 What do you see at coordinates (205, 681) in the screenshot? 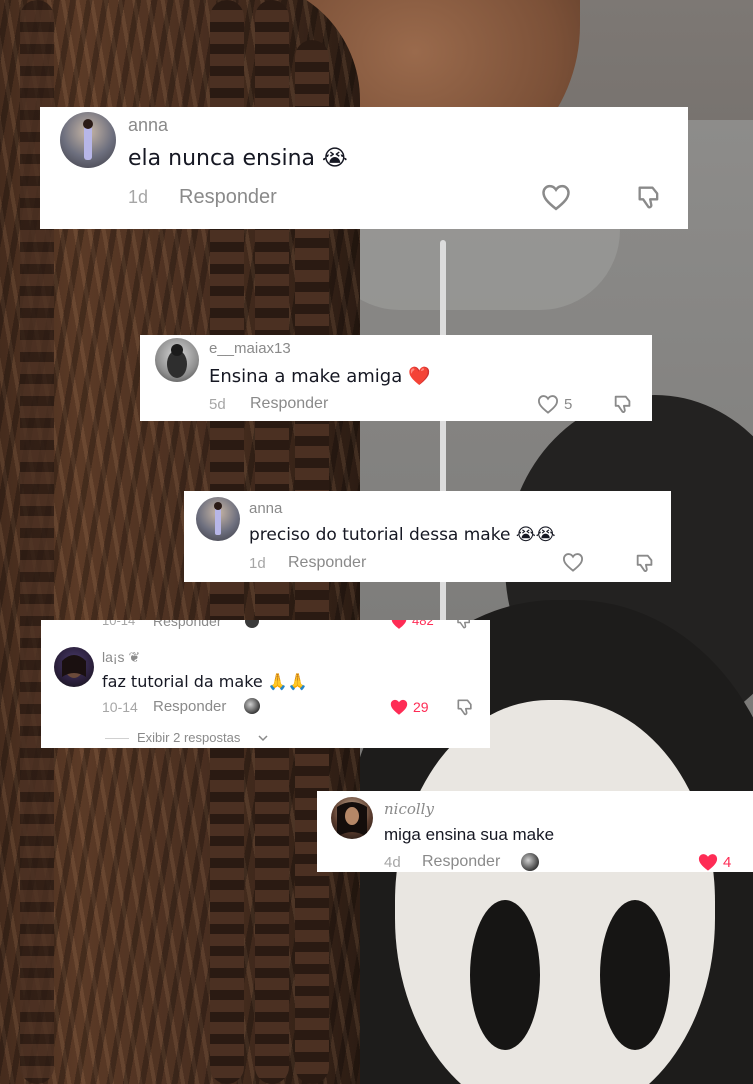
I see `comment-text: faz tutorial da make 🙏🙏` at bounding box center [205, 681].